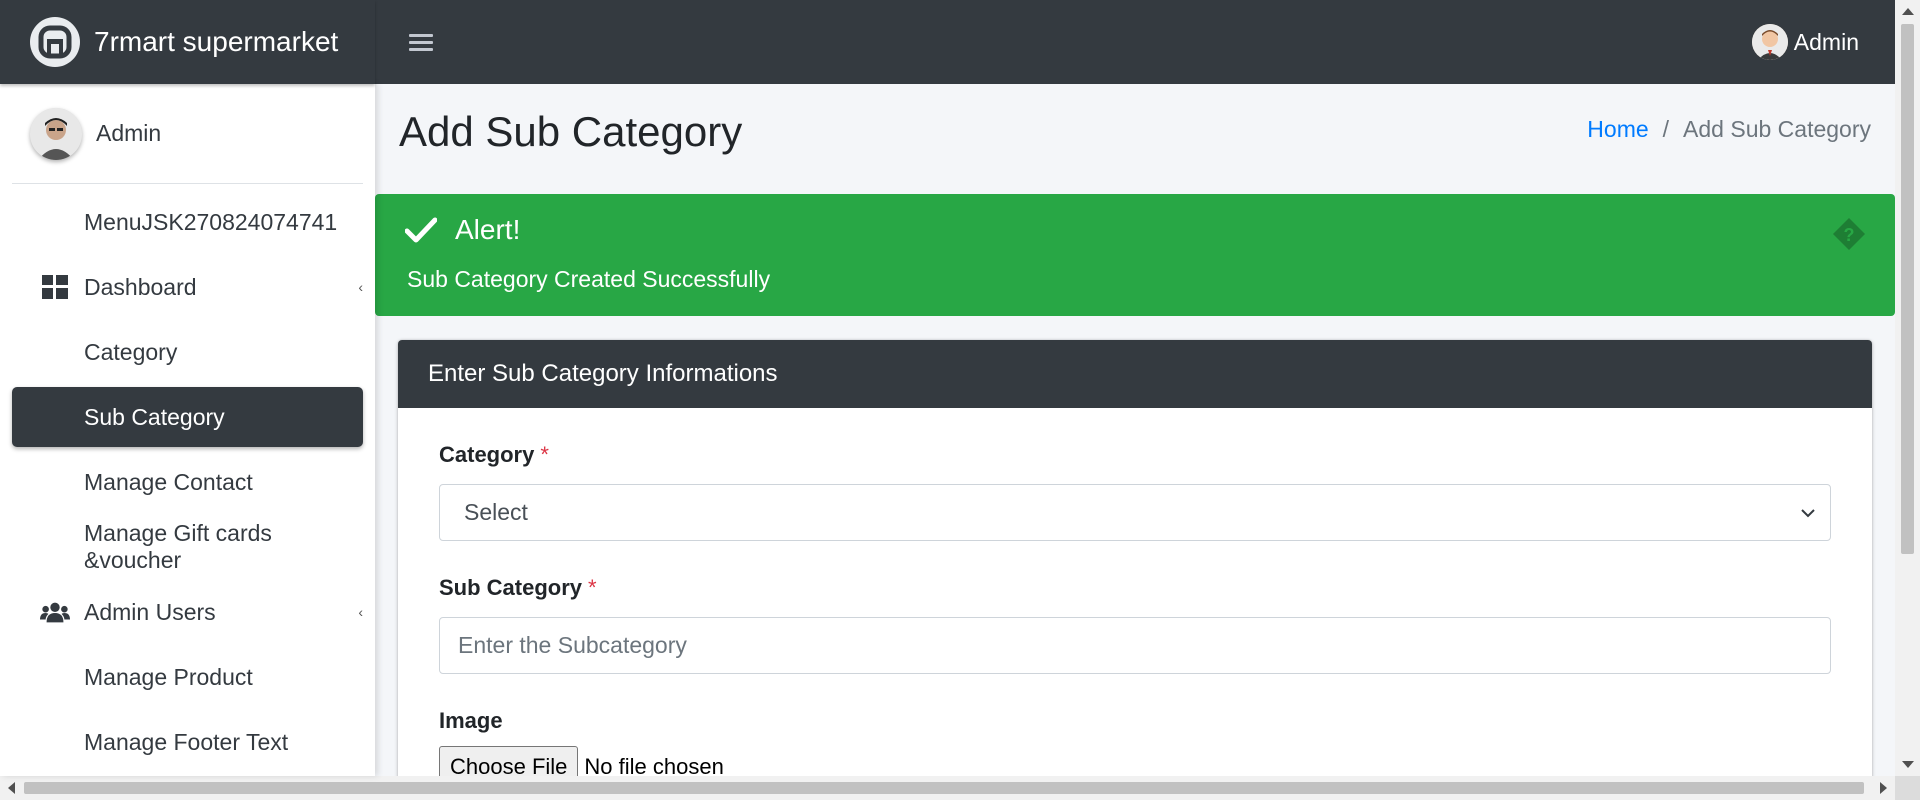  I want to click on breadcrumb: Home / Add Sub Category, so click(1729, 129).